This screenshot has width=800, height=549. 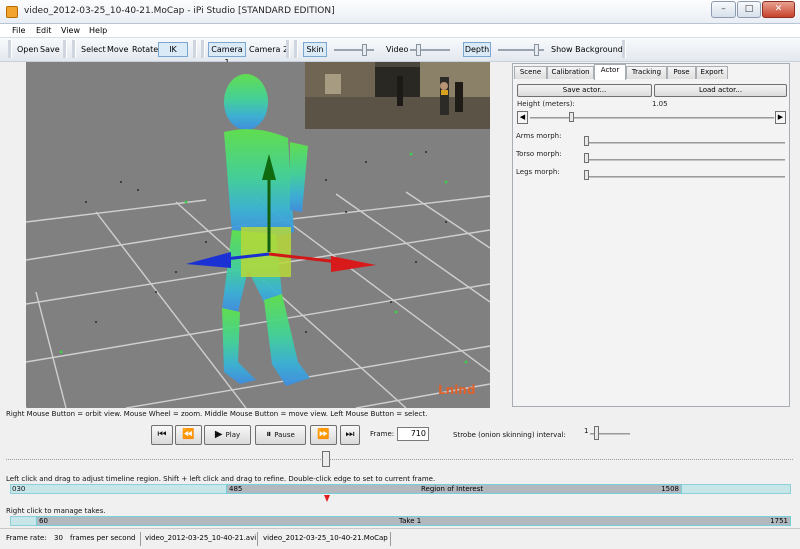 What do you see at coordinates (670, 489) in the screenshot?
I see `region-end-value: 1508` at bounding box center [670, 489].